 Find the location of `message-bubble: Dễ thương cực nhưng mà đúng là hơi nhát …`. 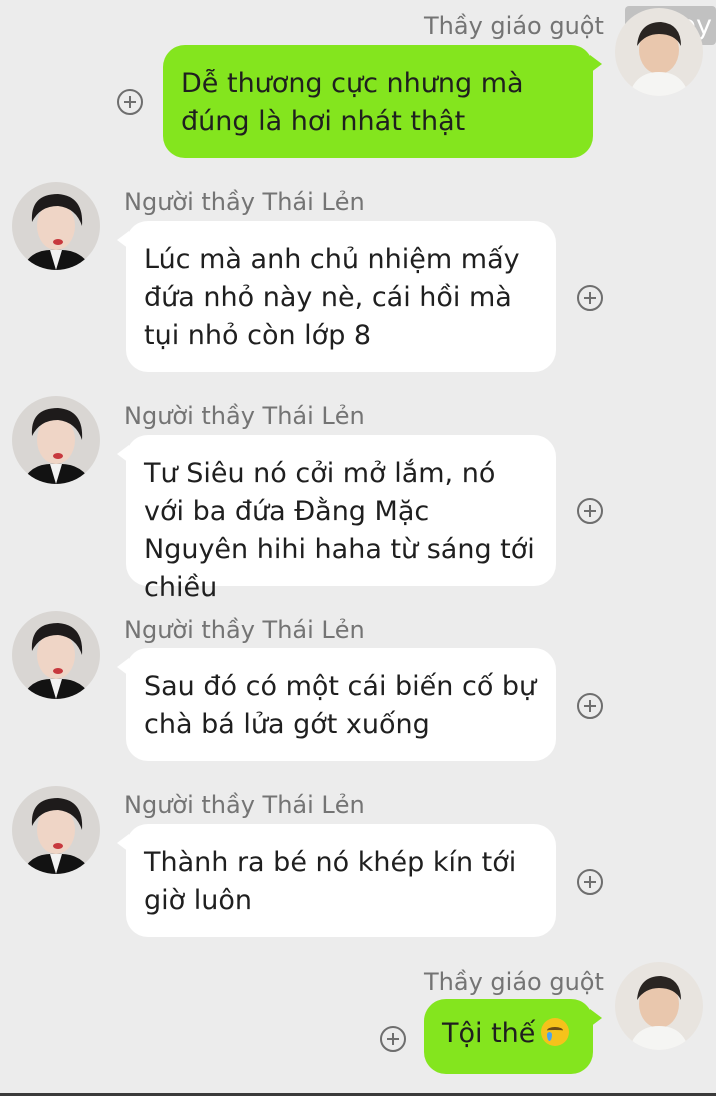

message-bubble: Dễ thương cực nhưng mà đúng là hơi nhát … is located at coordinates (382, 101).